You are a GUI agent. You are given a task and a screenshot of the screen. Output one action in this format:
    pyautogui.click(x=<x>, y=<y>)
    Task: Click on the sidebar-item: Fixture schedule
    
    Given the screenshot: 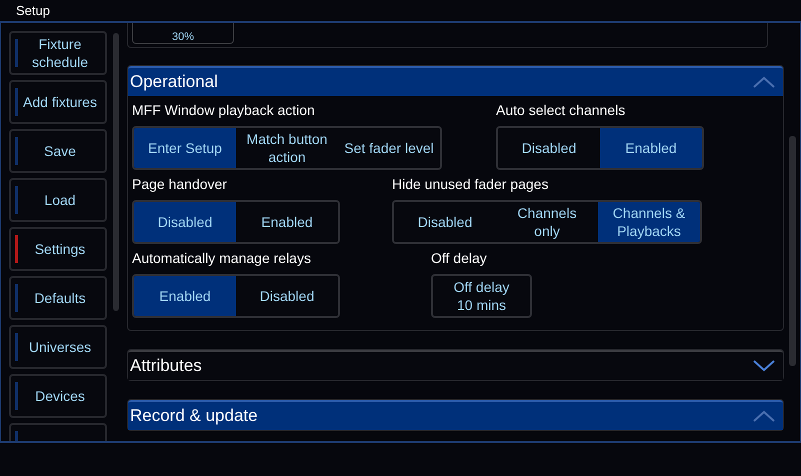 What is the action you would take?
    pyautogui.click(x=58, y=53)
    